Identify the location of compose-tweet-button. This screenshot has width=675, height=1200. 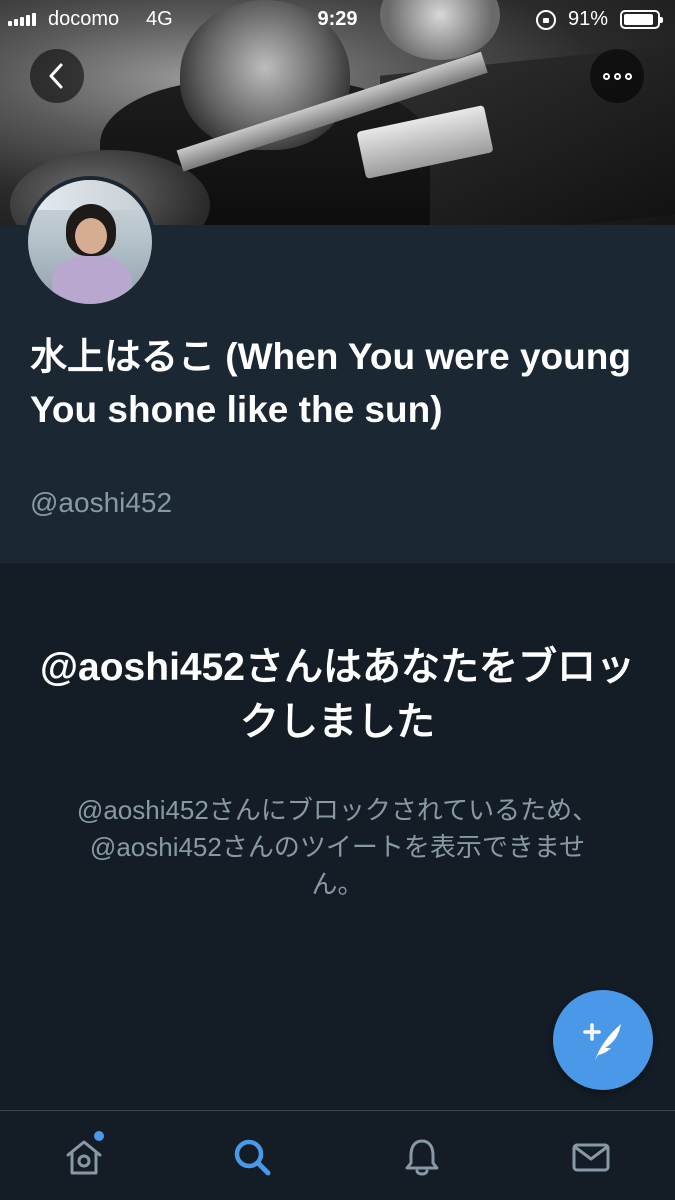
(603, 1040).